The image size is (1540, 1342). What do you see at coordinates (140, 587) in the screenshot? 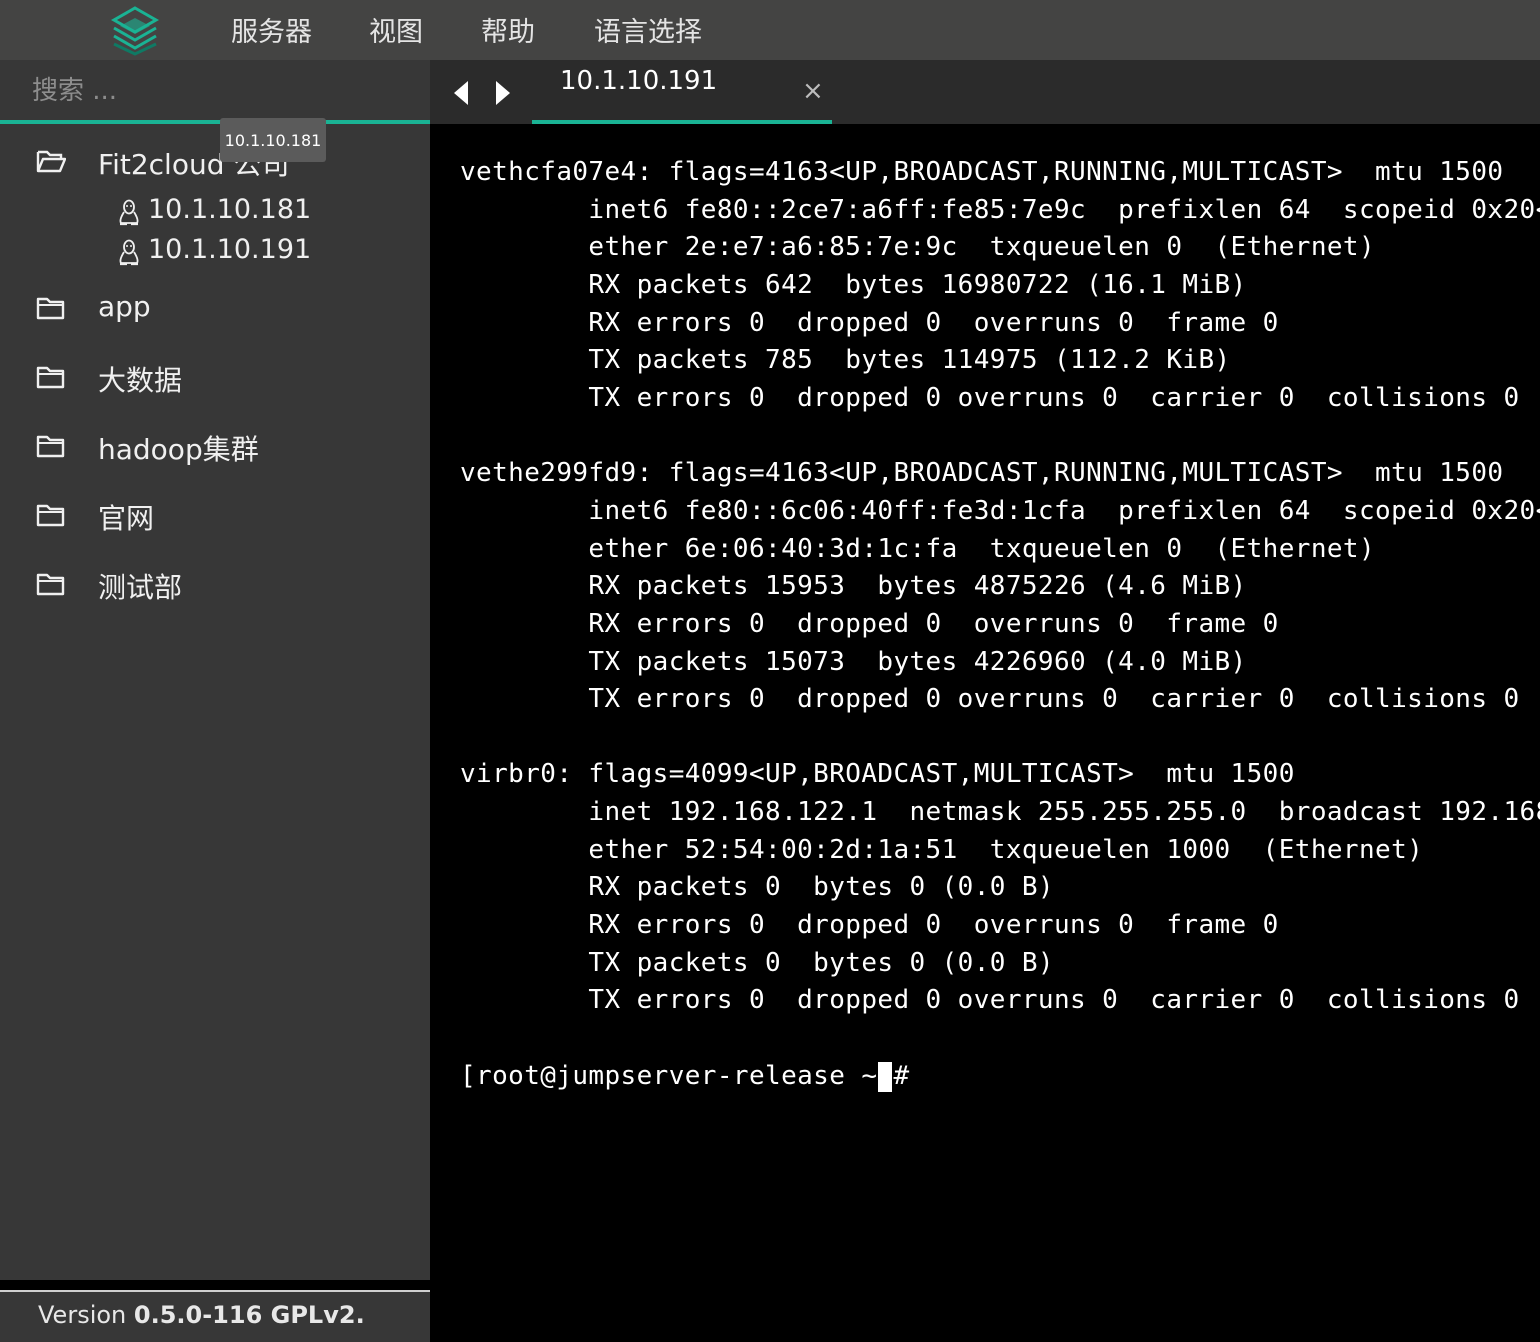
I see `tree-group-label: 测试部` at bounding box center [140, 587].